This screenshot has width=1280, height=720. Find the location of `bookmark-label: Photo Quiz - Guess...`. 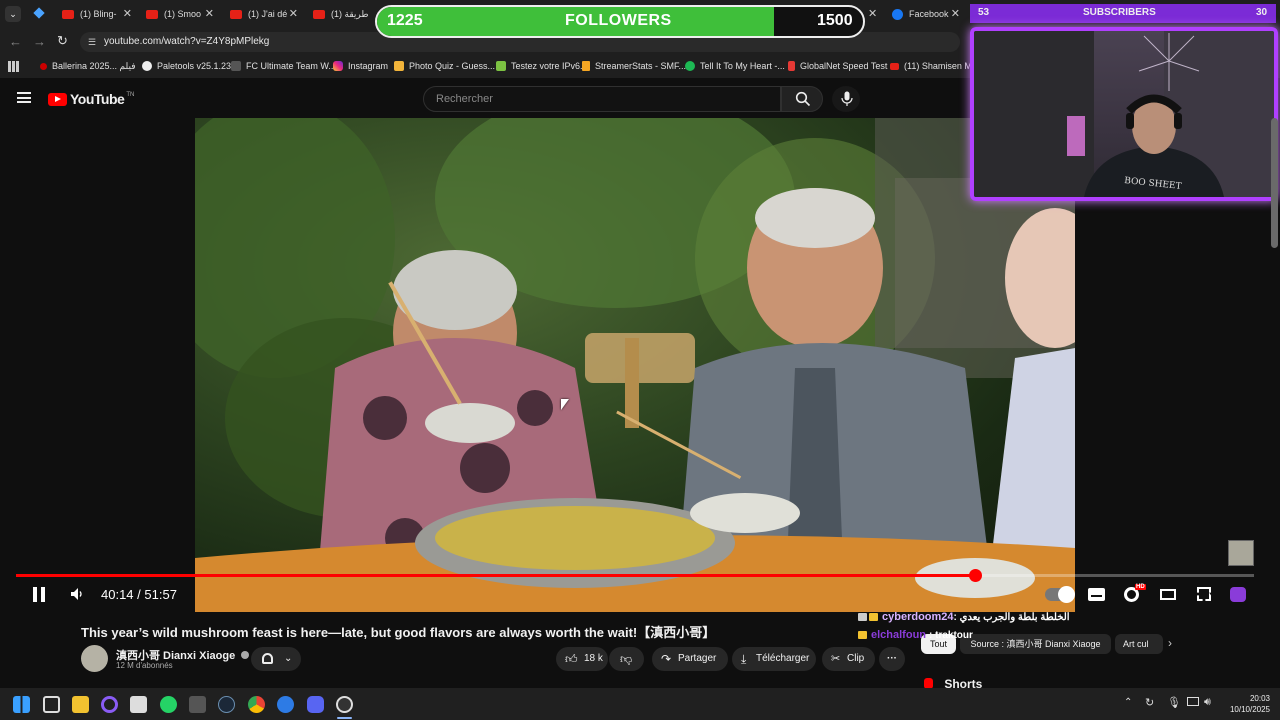

bookmark-label: Photo Quiz - Guess... is located at coordinates (452, 66).